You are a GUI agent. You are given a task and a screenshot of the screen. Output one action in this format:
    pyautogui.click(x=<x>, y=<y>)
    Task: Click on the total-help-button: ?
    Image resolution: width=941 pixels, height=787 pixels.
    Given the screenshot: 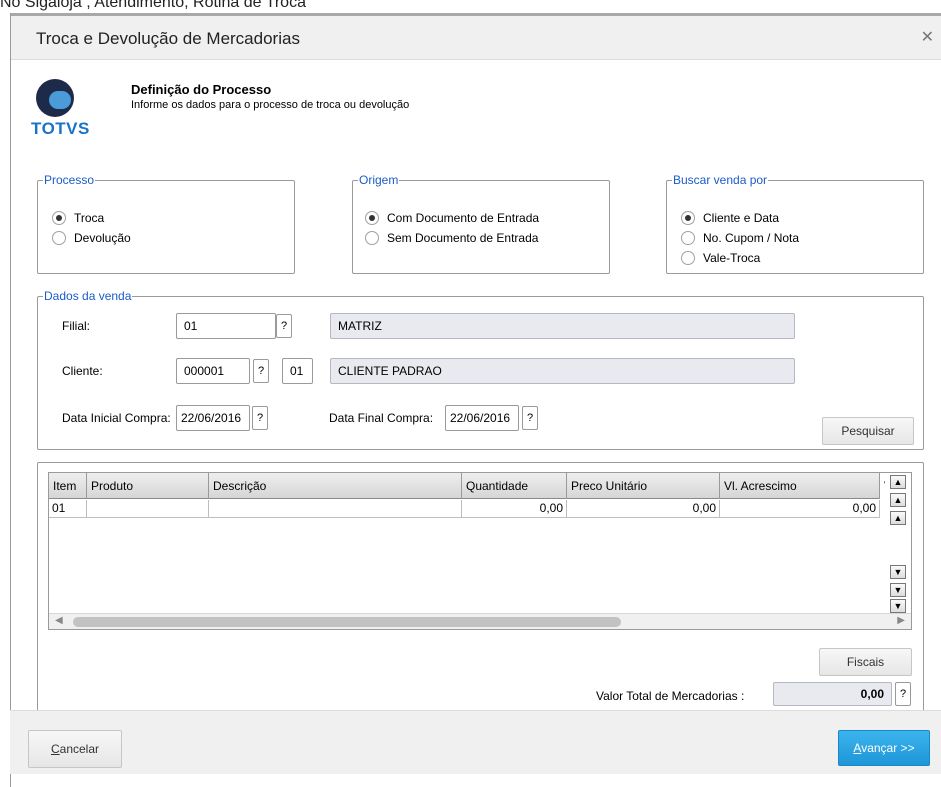 What is the action you would take?
    pyautogui.click(x=903, y=694)
    